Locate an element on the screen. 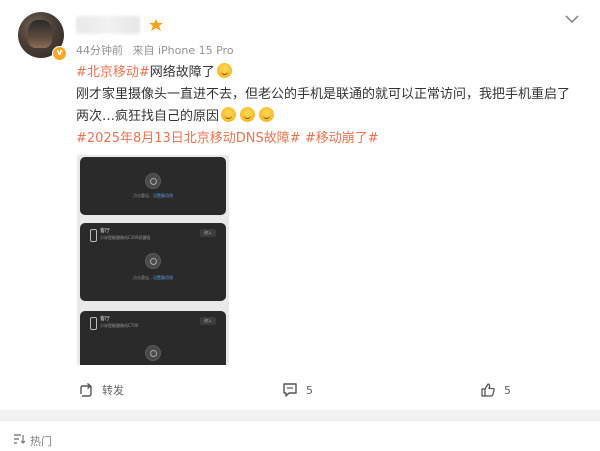  like-count: 5 is located at coordinates (507, 390).